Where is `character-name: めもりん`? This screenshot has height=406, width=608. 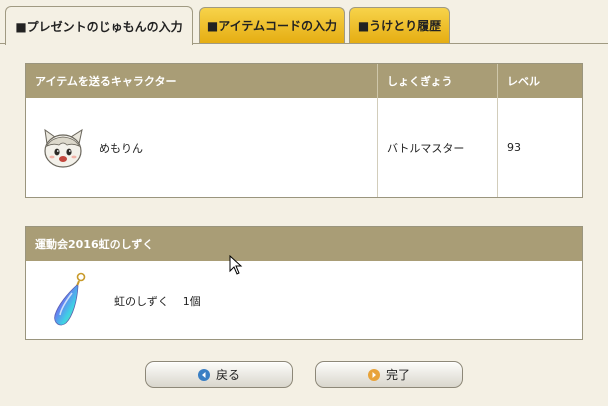
character-name: めもりん is located at coordinates (121, 148).